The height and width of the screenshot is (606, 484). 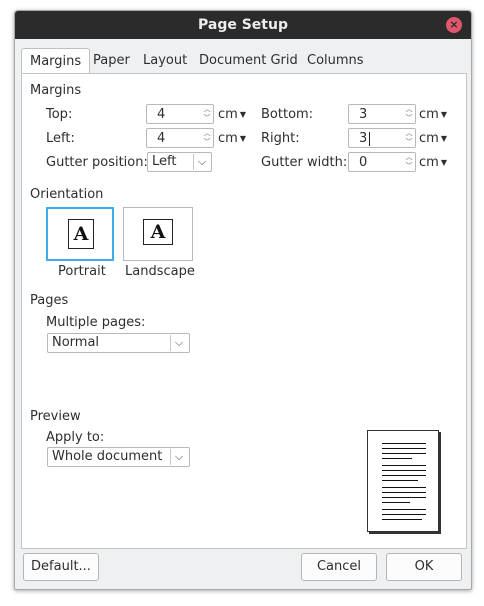 I want to click on dialog-title: Page Setup, so click(x=243, y=25).